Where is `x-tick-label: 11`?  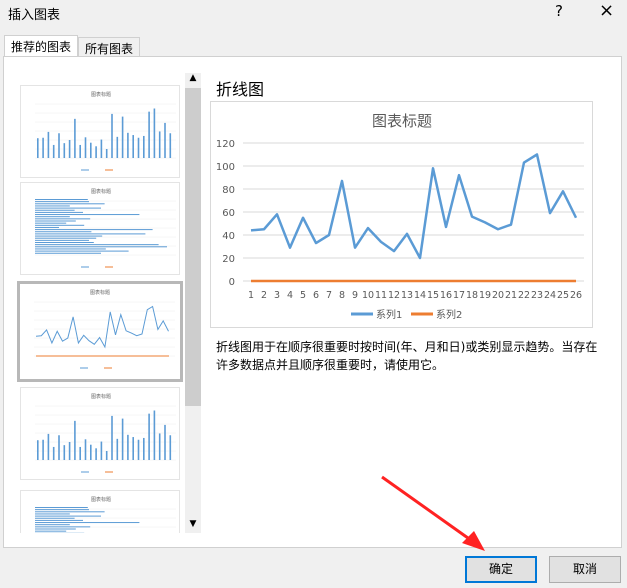 x-tick-label: 11 is located at coordinates (381, 295).